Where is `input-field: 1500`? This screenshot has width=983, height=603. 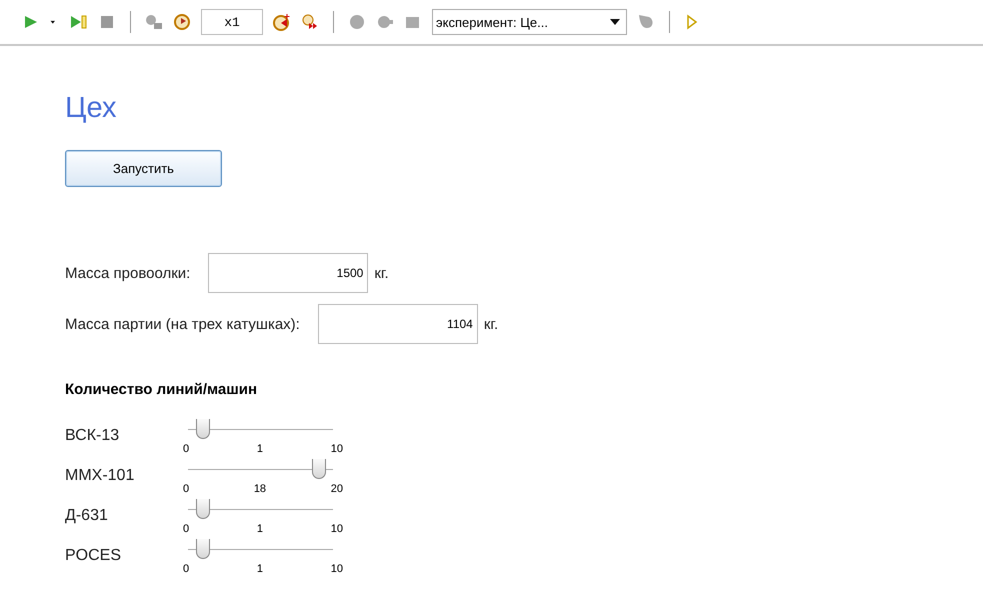
input-field: 1500 is located at coordinates (288, 273).